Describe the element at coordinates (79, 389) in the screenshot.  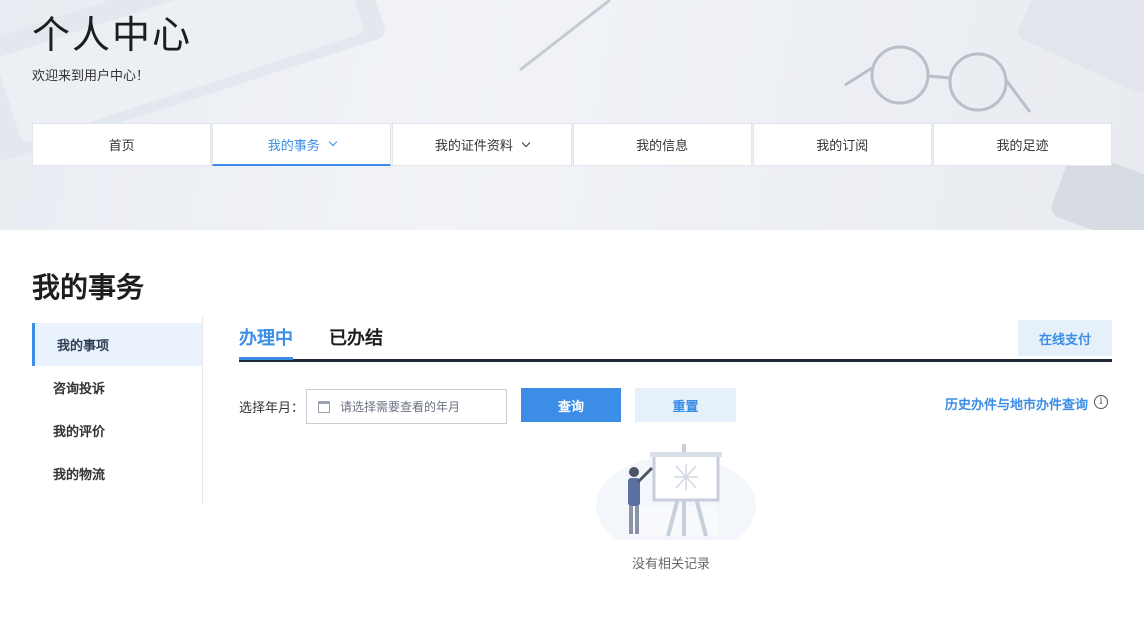
I see `sidebar-item-label: 咨询投诉` at that location.